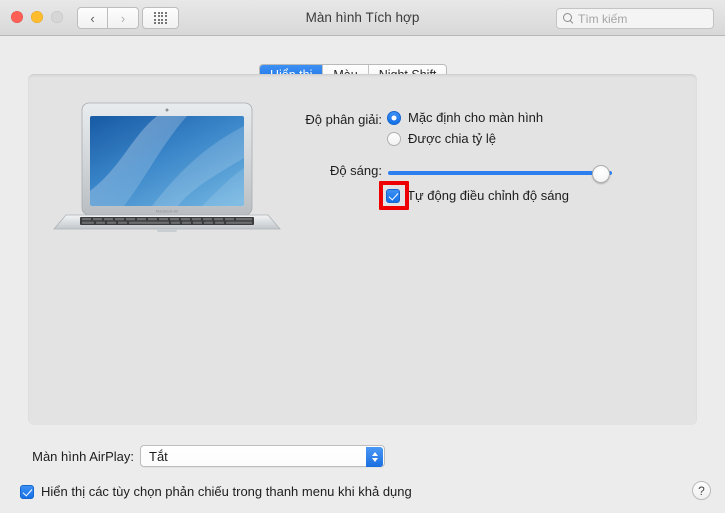 The width and height of the screenshot is (725, 513). I want to click on radio-default-for-display: Mặc định cho màn hình, so click(465, 117).